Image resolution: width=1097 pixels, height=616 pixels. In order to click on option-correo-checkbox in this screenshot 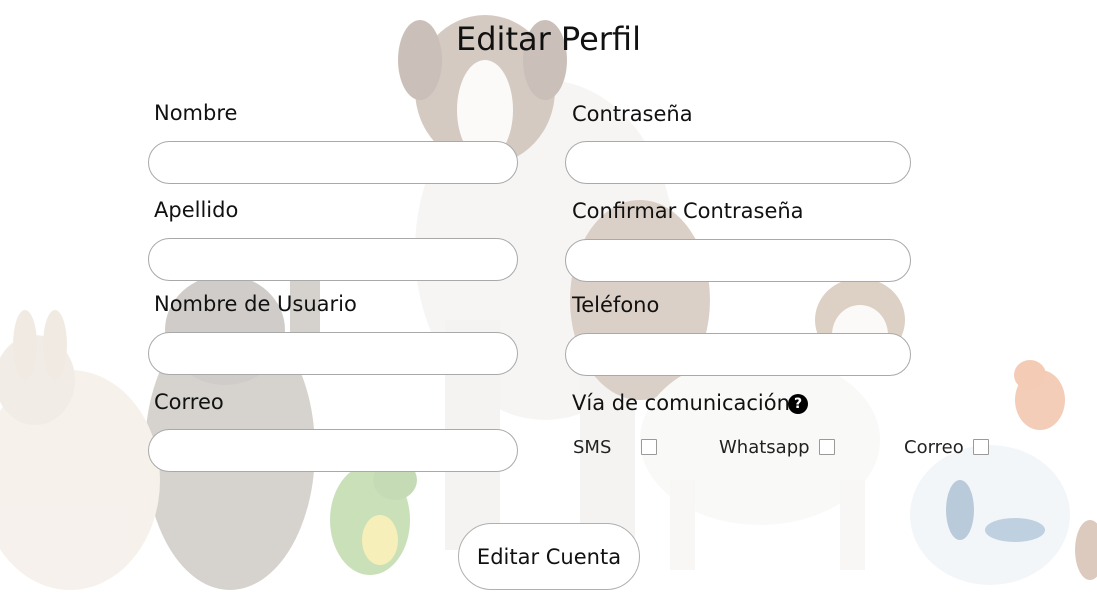, I will do `click(981, 447)`.